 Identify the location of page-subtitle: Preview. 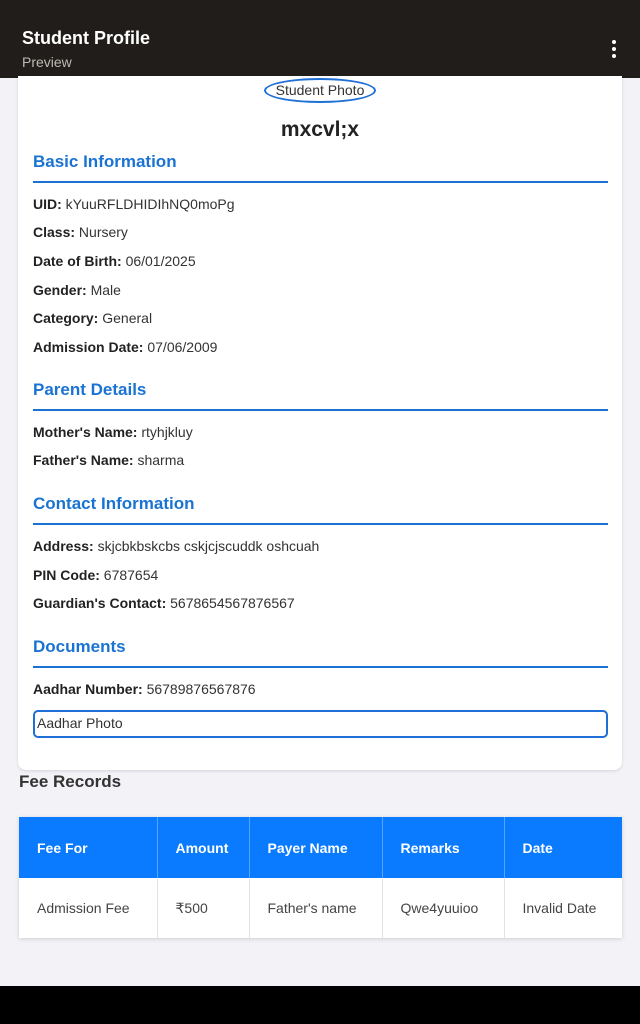
(47, 62).